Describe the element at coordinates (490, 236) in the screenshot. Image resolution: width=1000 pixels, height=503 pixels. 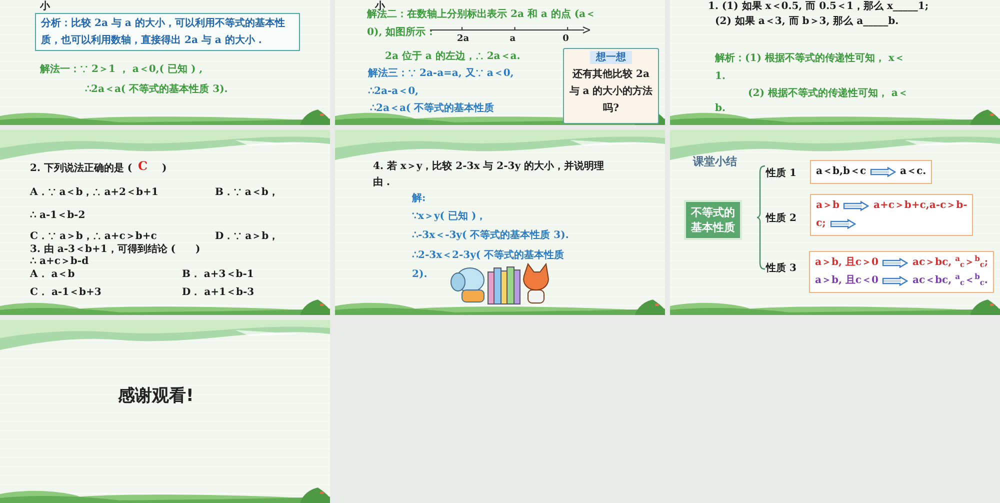
I see `working-text: ∴-3x＜-3y( 不等式的基本性质 3).` at that location.